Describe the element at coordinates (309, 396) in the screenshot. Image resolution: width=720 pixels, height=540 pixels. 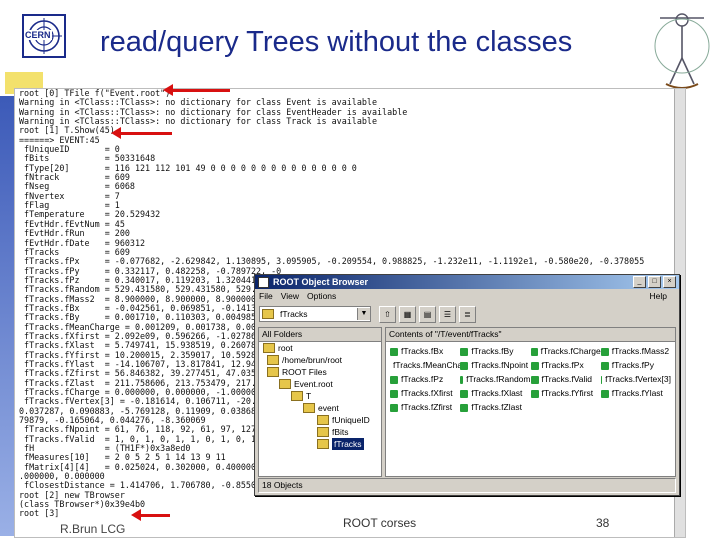
I see `tree-item-label: T` at that location.